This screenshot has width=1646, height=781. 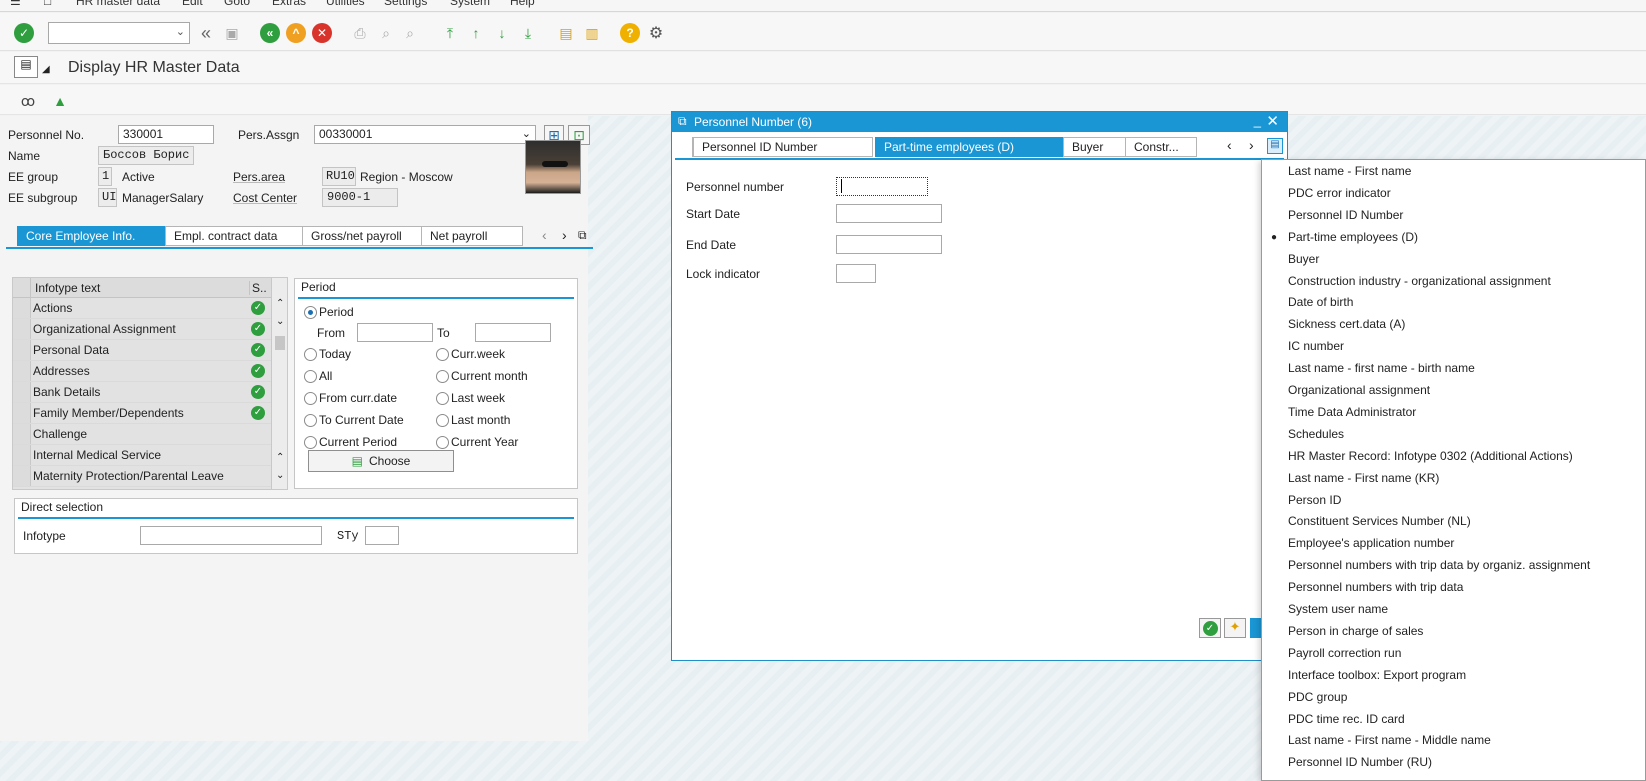 What do you see at coordinates (234, 236) in the screenshot?
I see `tab-empl-contract-data: Empl. contract data` at bounding box center [234, 236].